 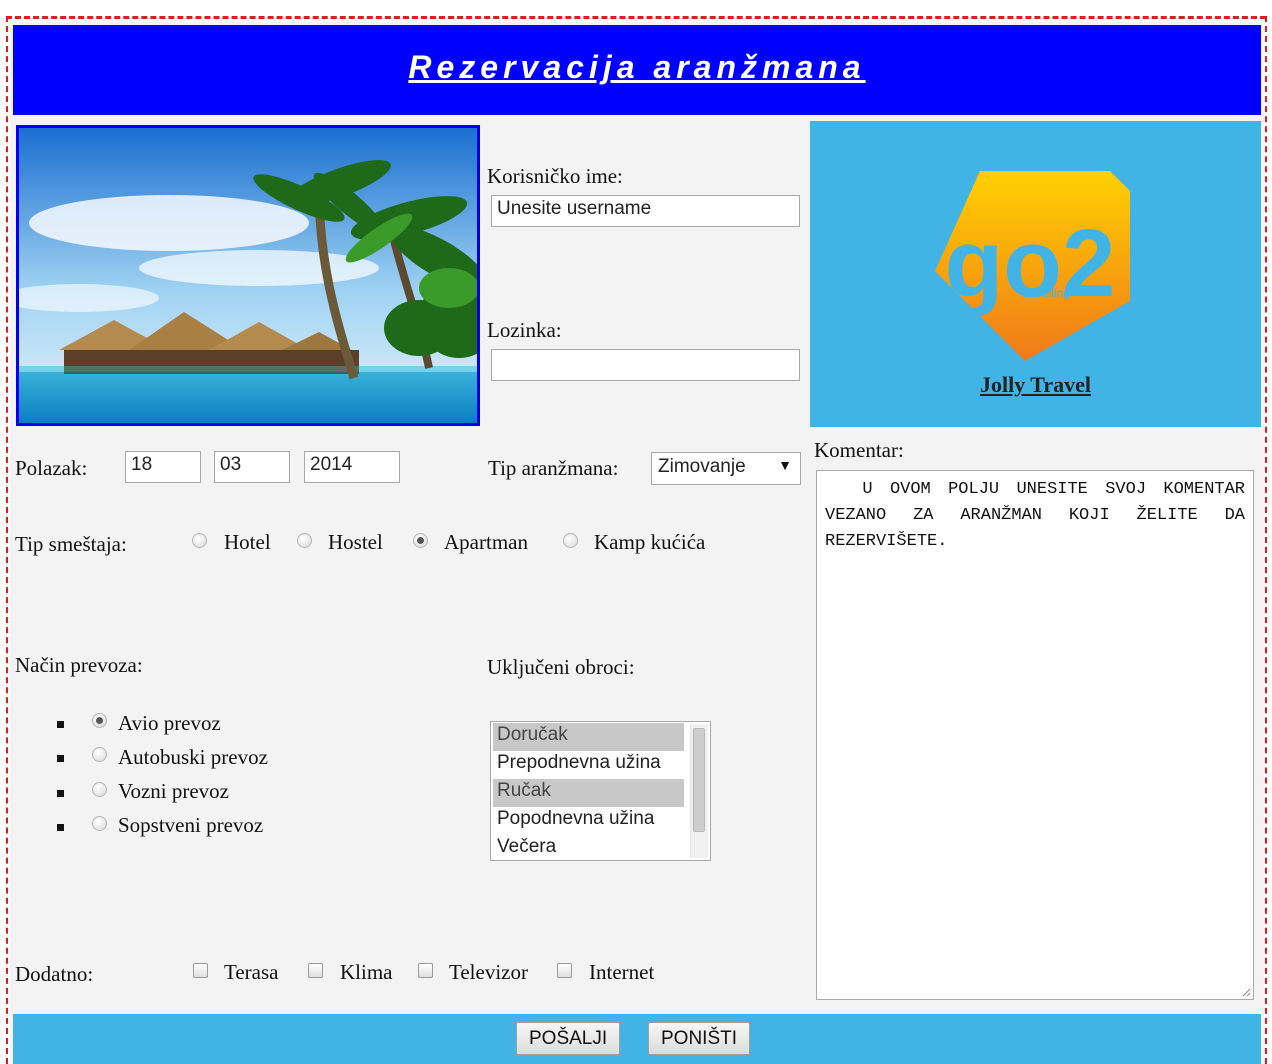 I want to click on meals-option-breakfast: Doručak, so click(x=588, y=737).